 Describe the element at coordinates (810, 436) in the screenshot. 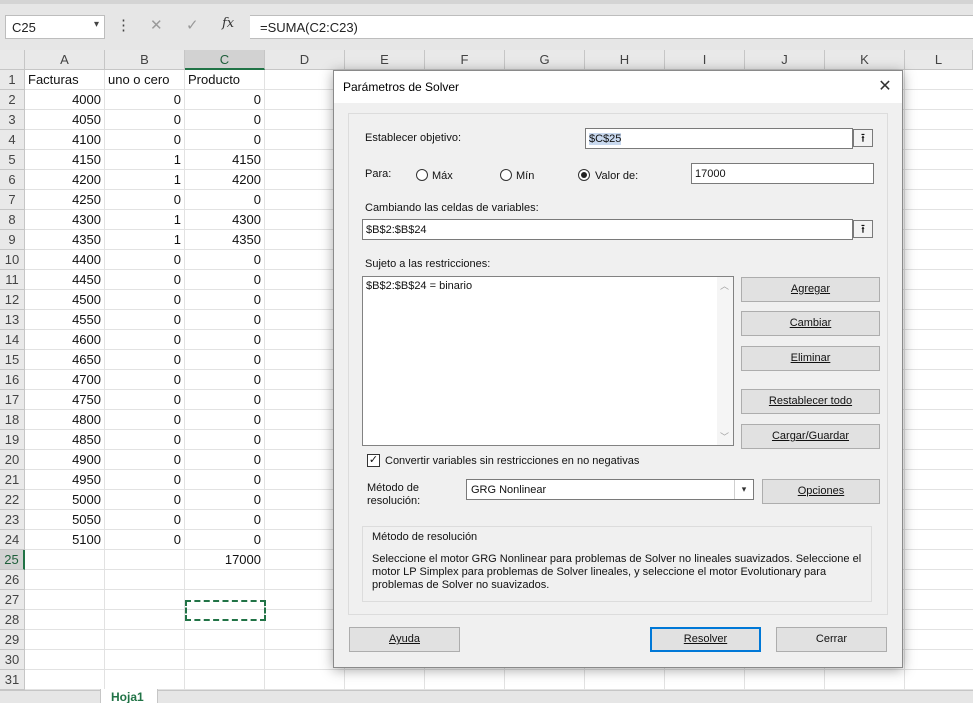

I see `load-save-button: Cargar/Guardar` at that location.